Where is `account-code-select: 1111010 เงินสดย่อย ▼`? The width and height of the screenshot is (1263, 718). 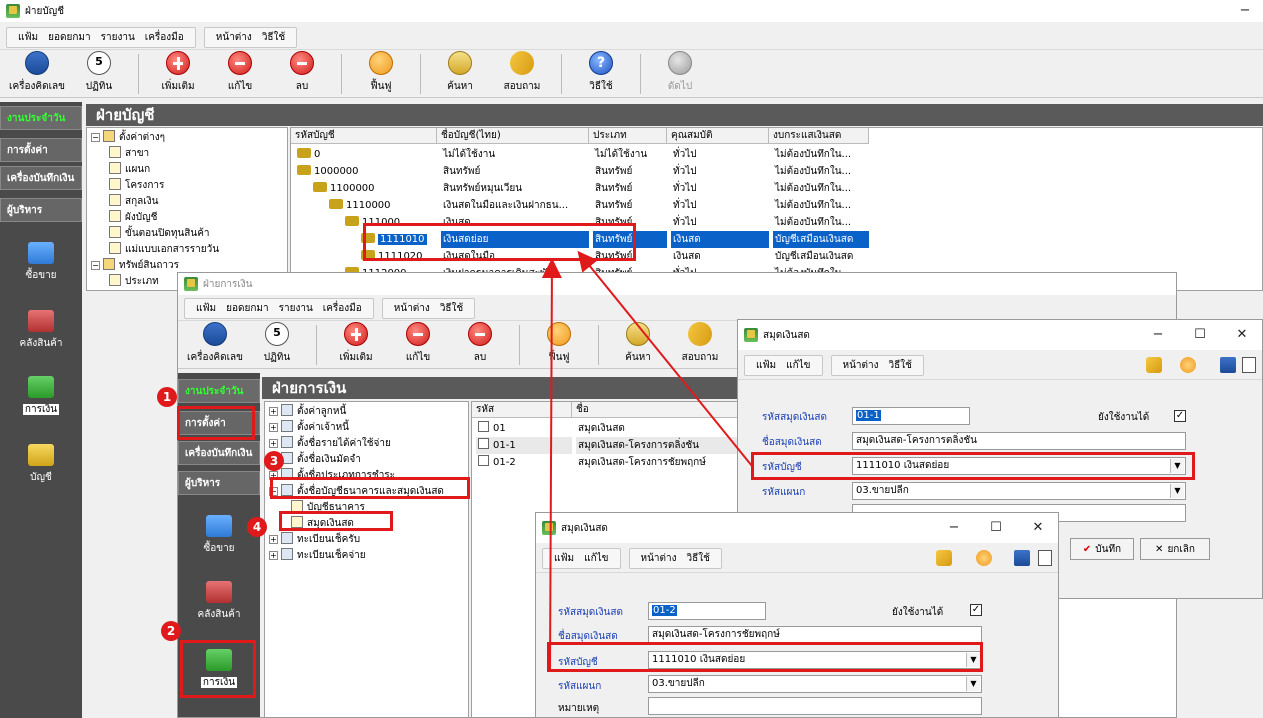
account-code-select: 1111010 เงินสดย่อย ▼ is located at coordinates (815, 660).